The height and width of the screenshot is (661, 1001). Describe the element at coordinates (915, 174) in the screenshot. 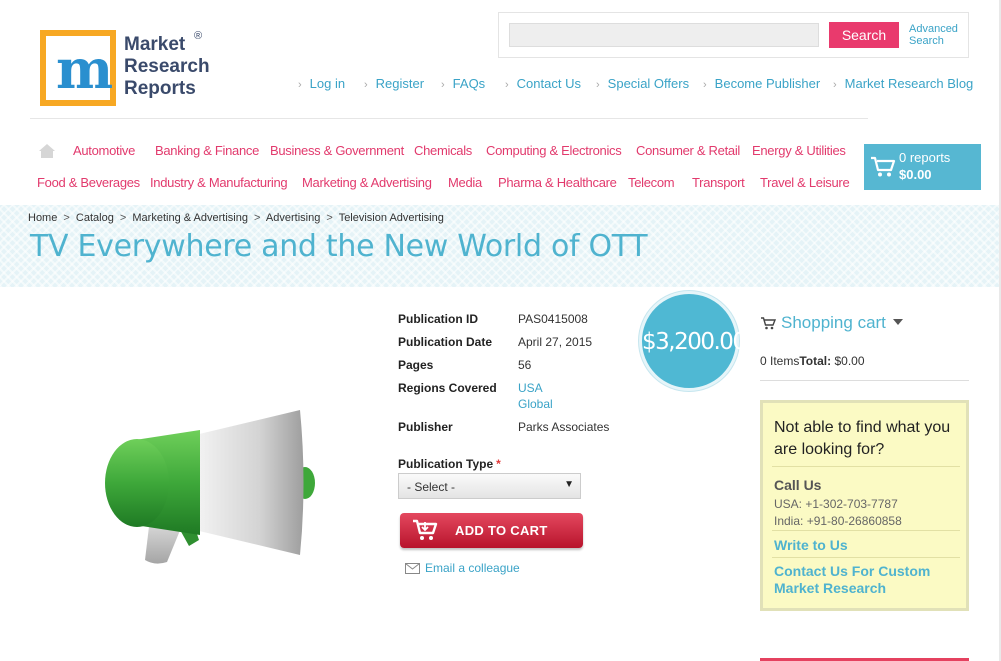

I see `cart-total: $0.00` at that location.